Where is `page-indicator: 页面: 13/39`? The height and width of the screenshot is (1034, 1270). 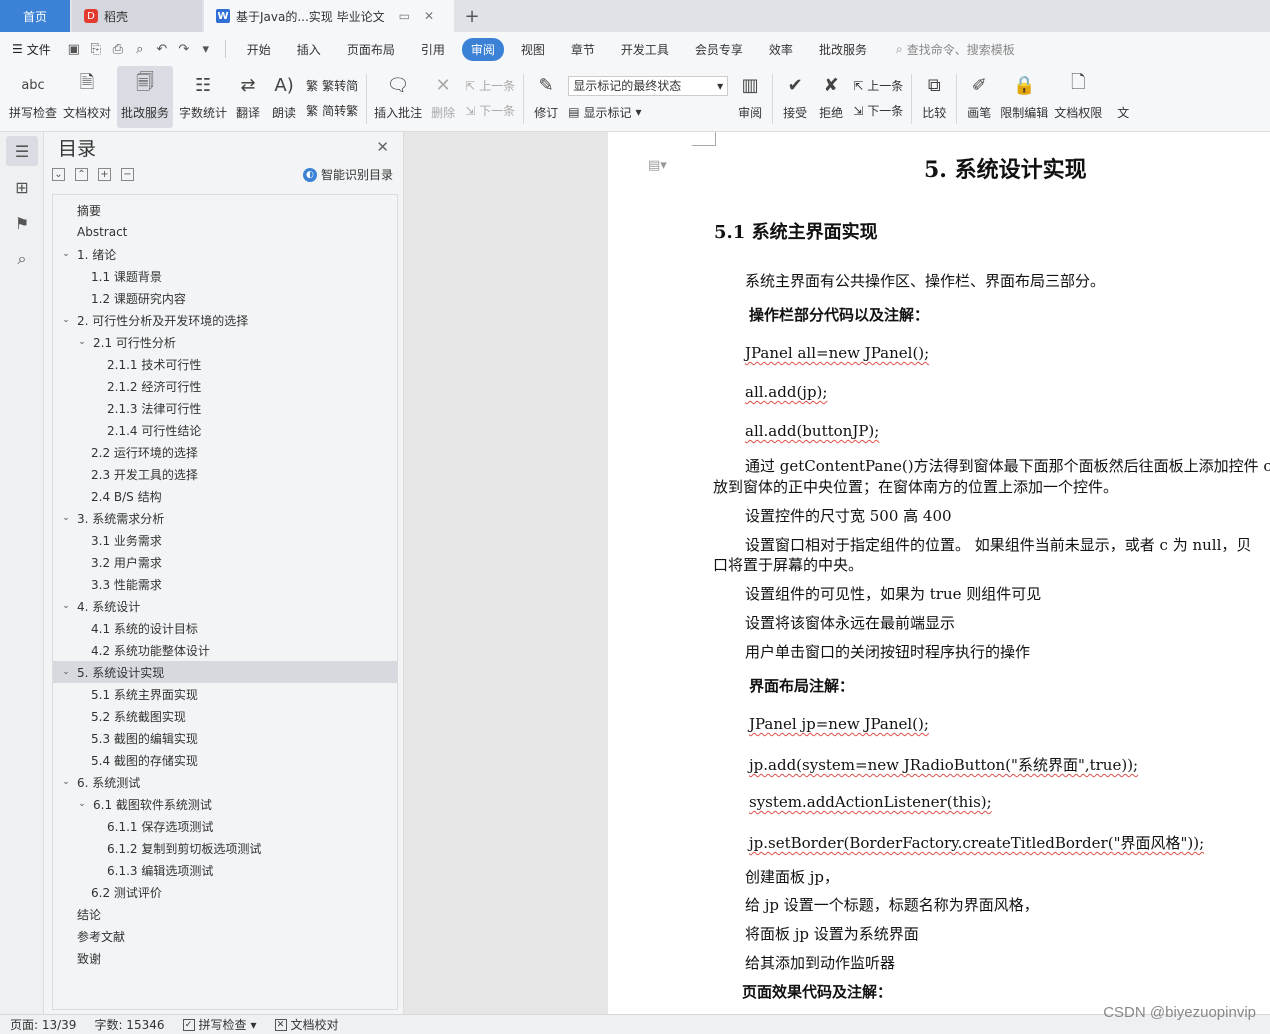 page-indicator: 页面: 13/39 is located at coordinates (43, 1024).